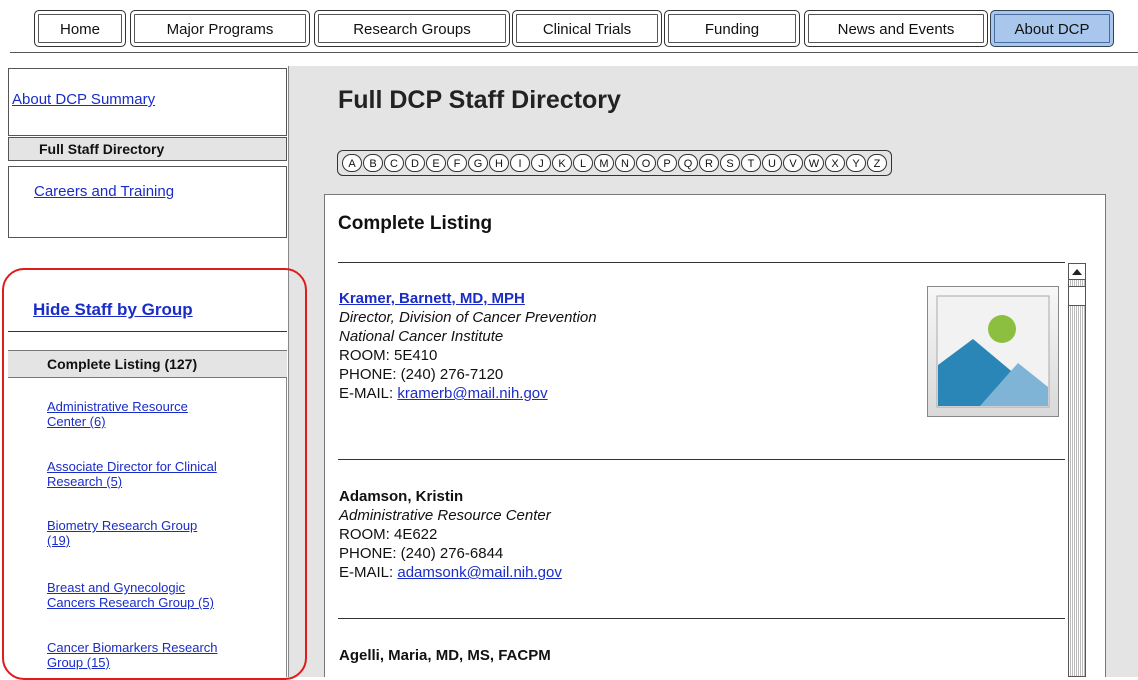  What do you see at coordinates (388, 534) in the screenshot?
I see `staff-room: ROOM: 4E622` at bounding box center [388, 534].